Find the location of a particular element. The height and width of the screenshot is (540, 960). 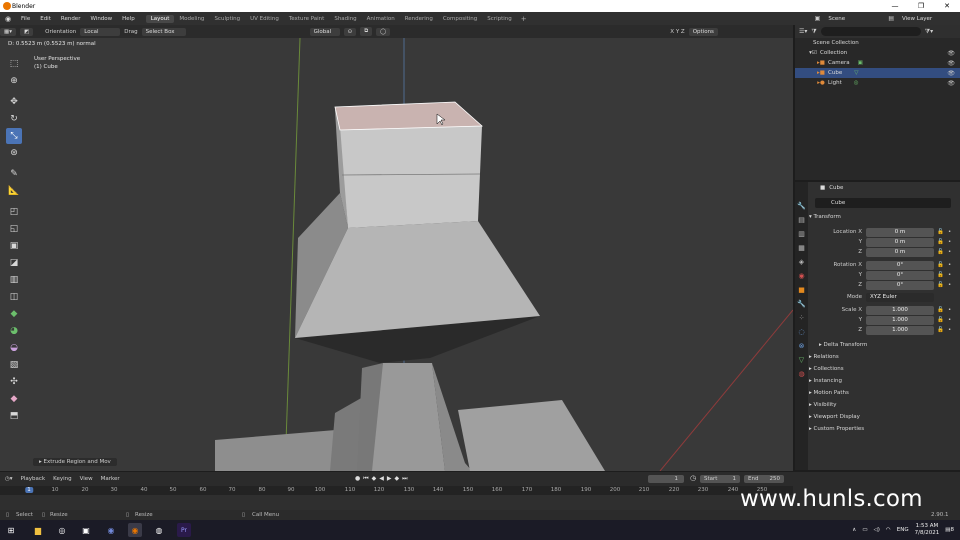

snap-icon: ⧉ is located at coordinates (366, 31).